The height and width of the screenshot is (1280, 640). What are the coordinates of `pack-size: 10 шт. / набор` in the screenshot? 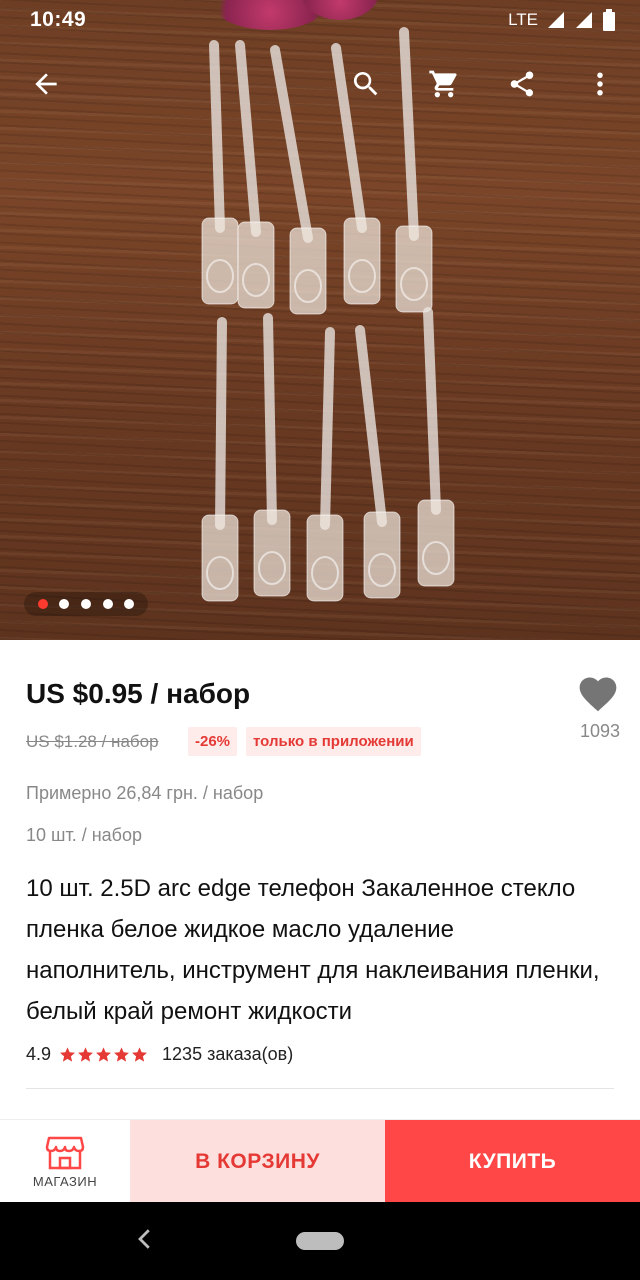 It's located at (84, 835).